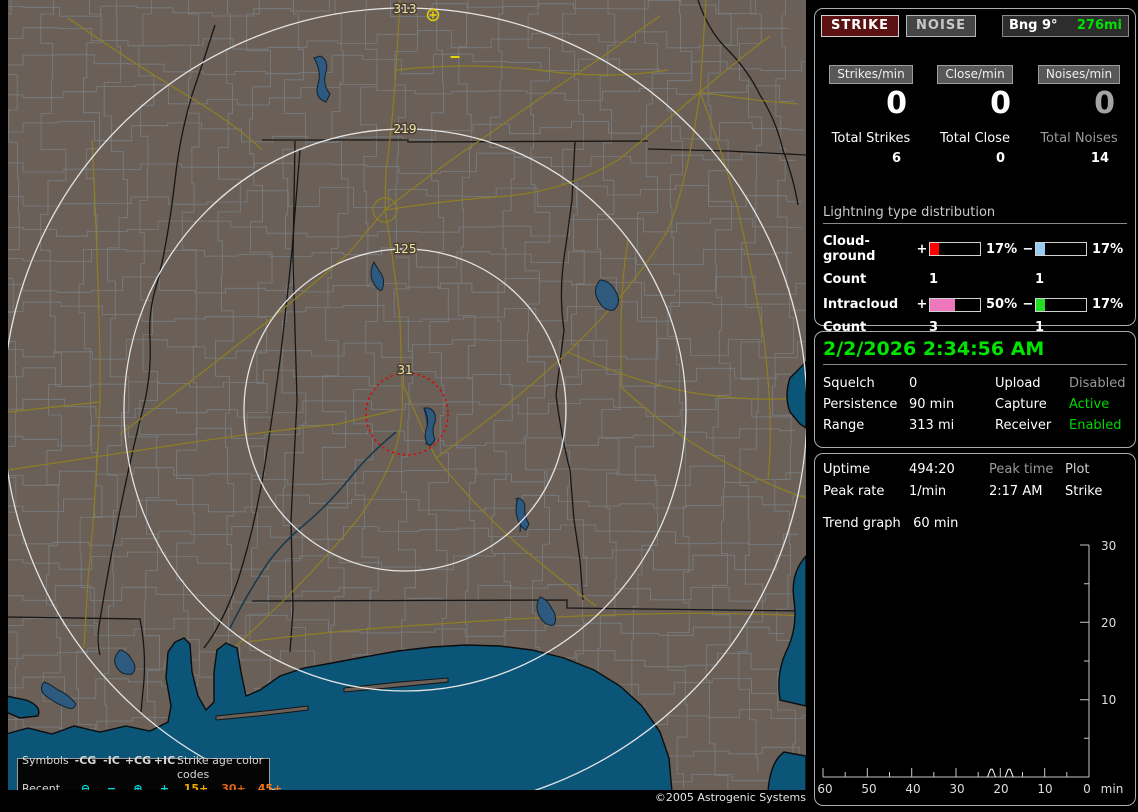 The height and width of the screenshot is (812, 1138). I want to click on total-close-label: Total Close, so click(975, 138).